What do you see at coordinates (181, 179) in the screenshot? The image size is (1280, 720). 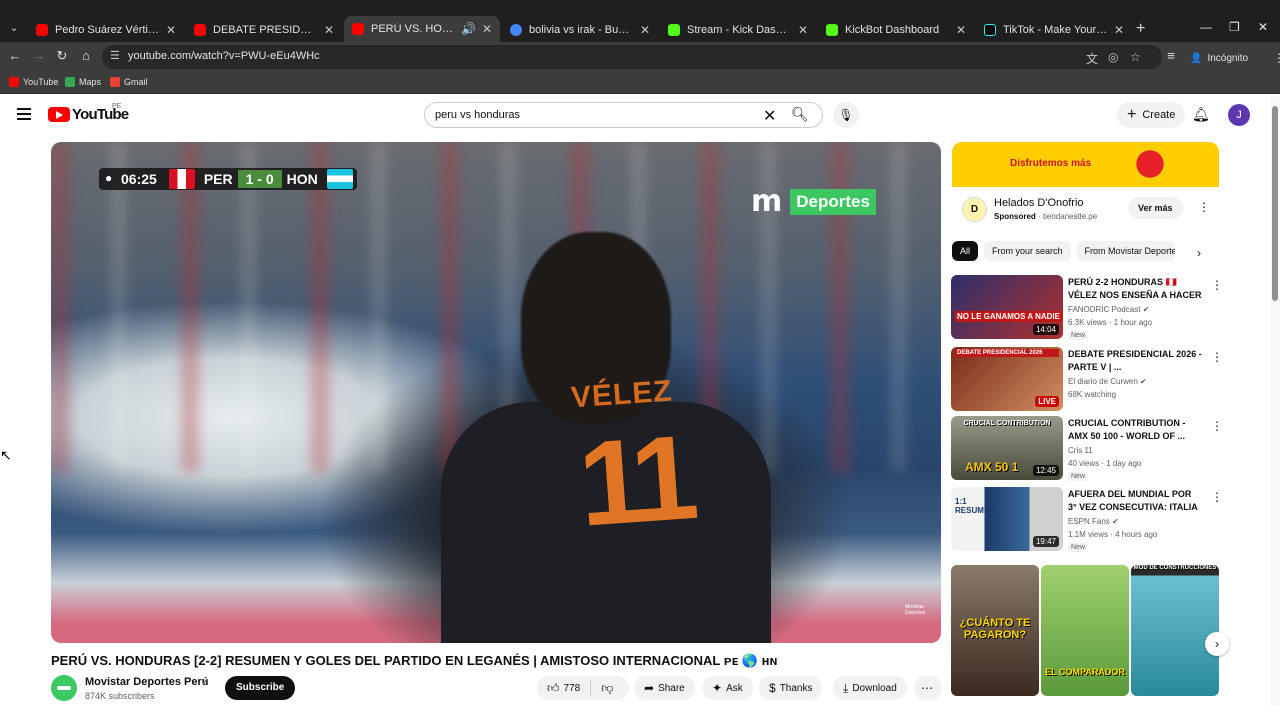 I see `peru-flag-icon` at bounding box center [181, 179].